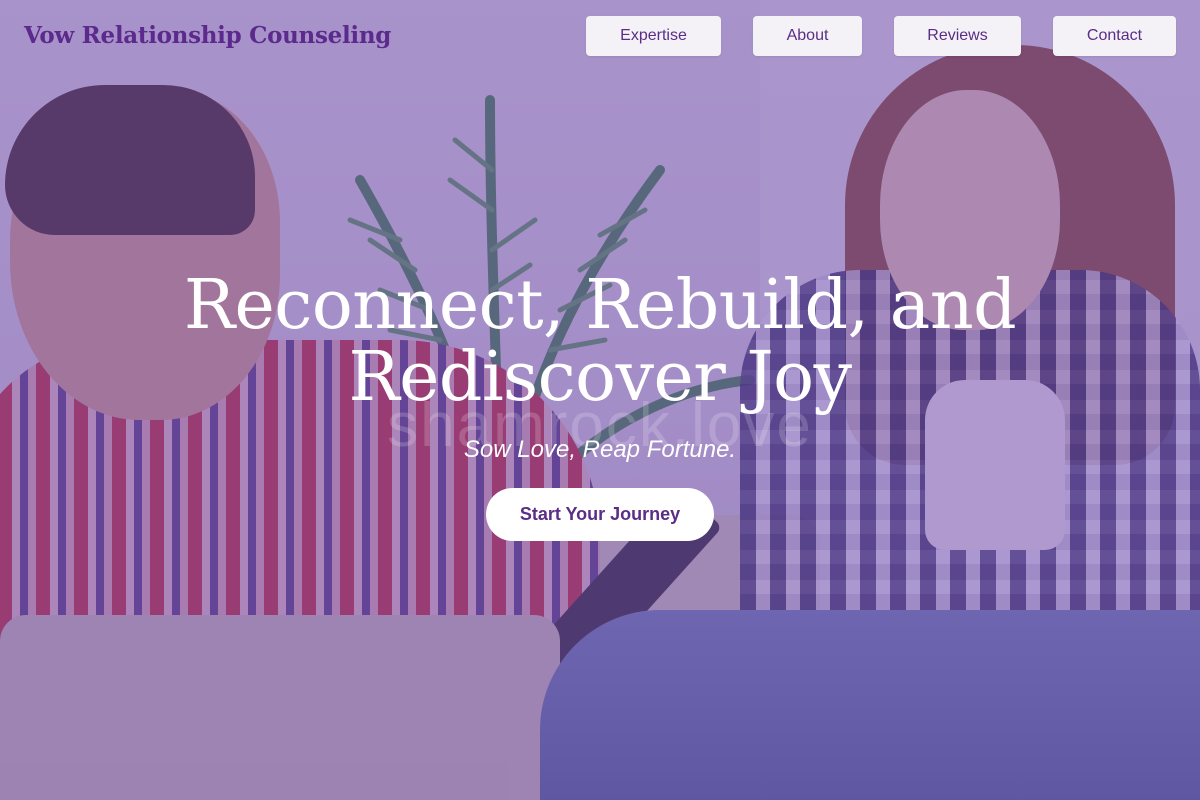 This screenshot has width=1200, height=800. I want to click on nav-contact-button: Contact, so click(1114, 36).